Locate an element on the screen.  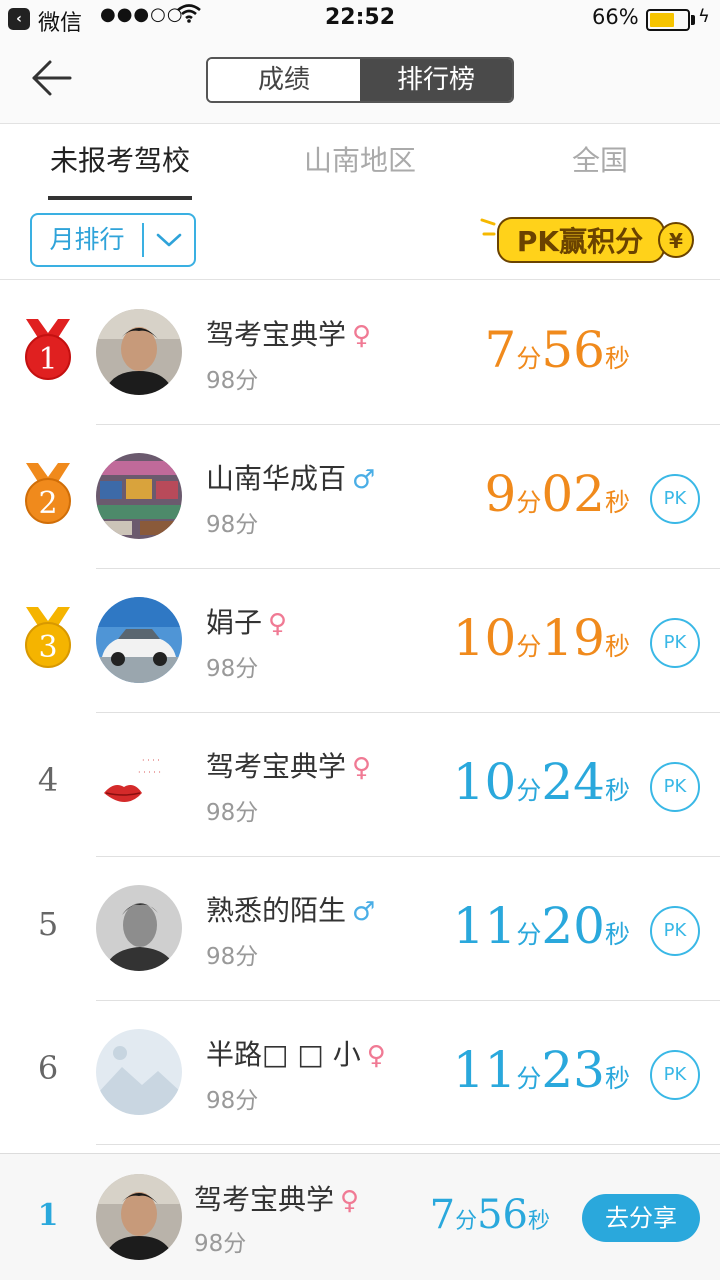
status-bar: ‹ 微信 ●●●○○ 22:52 66% ϟ is located at coordinates (360, 20).